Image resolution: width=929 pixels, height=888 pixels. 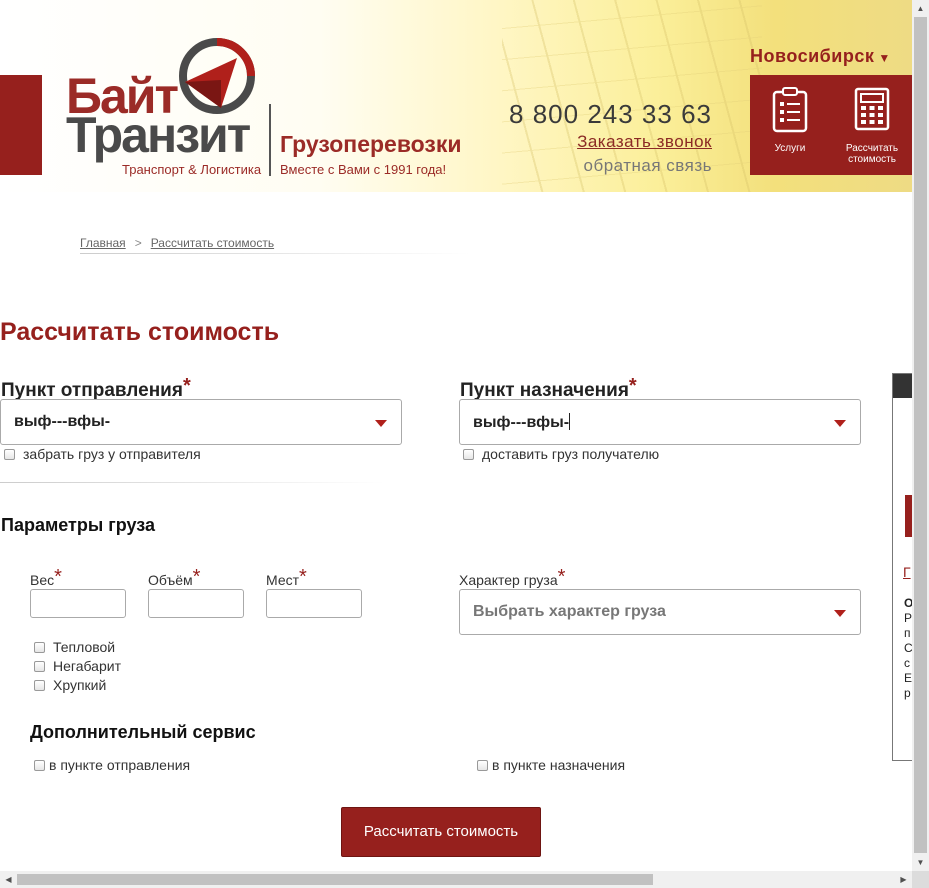 I want to click on deliver-to-recipient-checkbox: доставить груз получателю, so click(x=561, y=454).